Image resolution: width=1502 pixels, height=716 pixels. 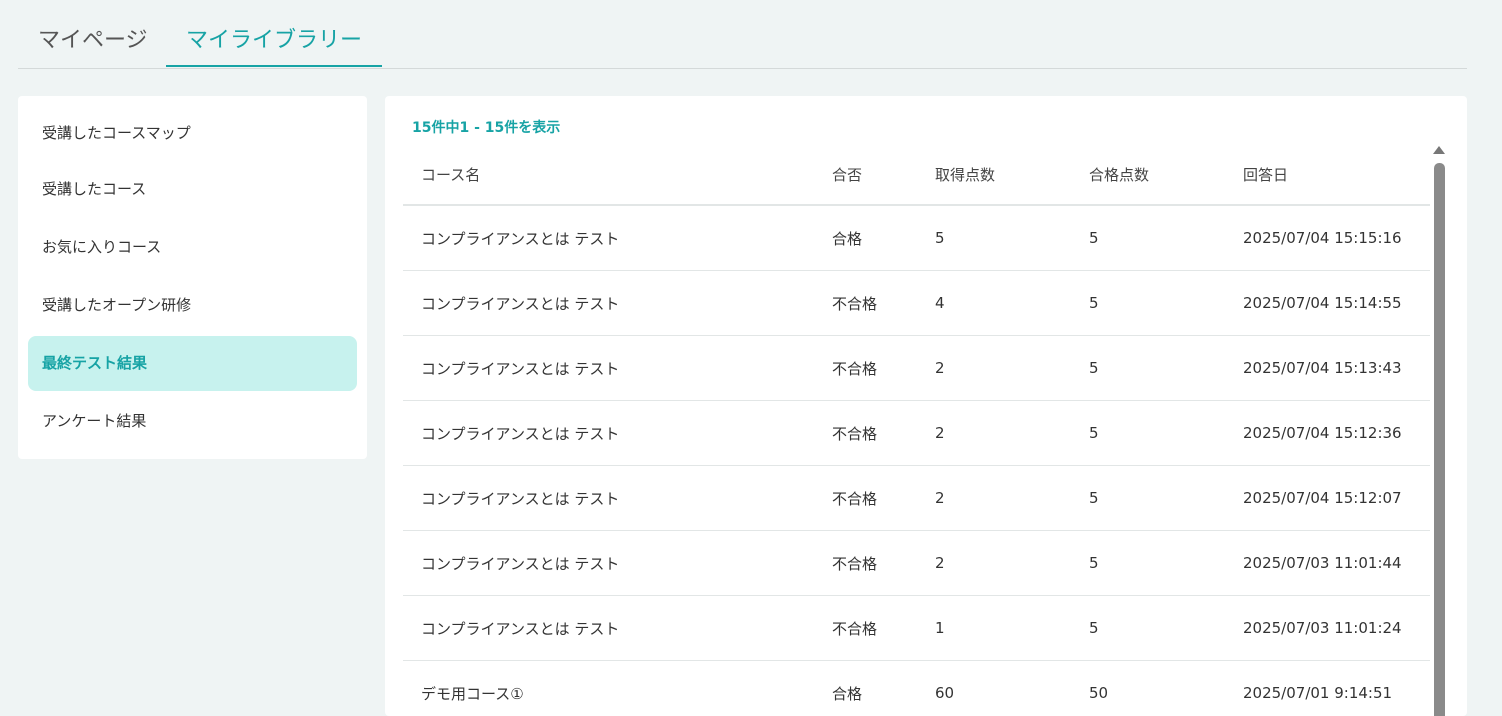 What do you see at coordinates (916, 628) in the screenshot?
I see `table-row: コンプライアンスとは テスト 不合格 1 5 2025/07/03 11:01:24` at bounding box center [916, 628].